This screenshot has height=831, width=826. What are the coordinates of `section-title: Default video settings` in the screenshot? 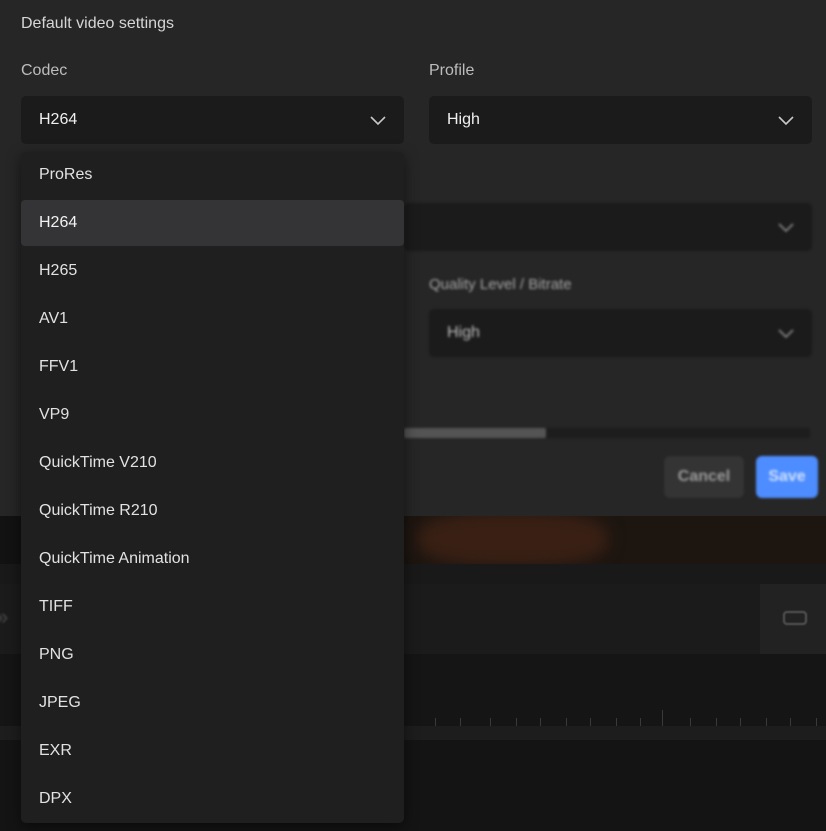 It's located at (97, 23).